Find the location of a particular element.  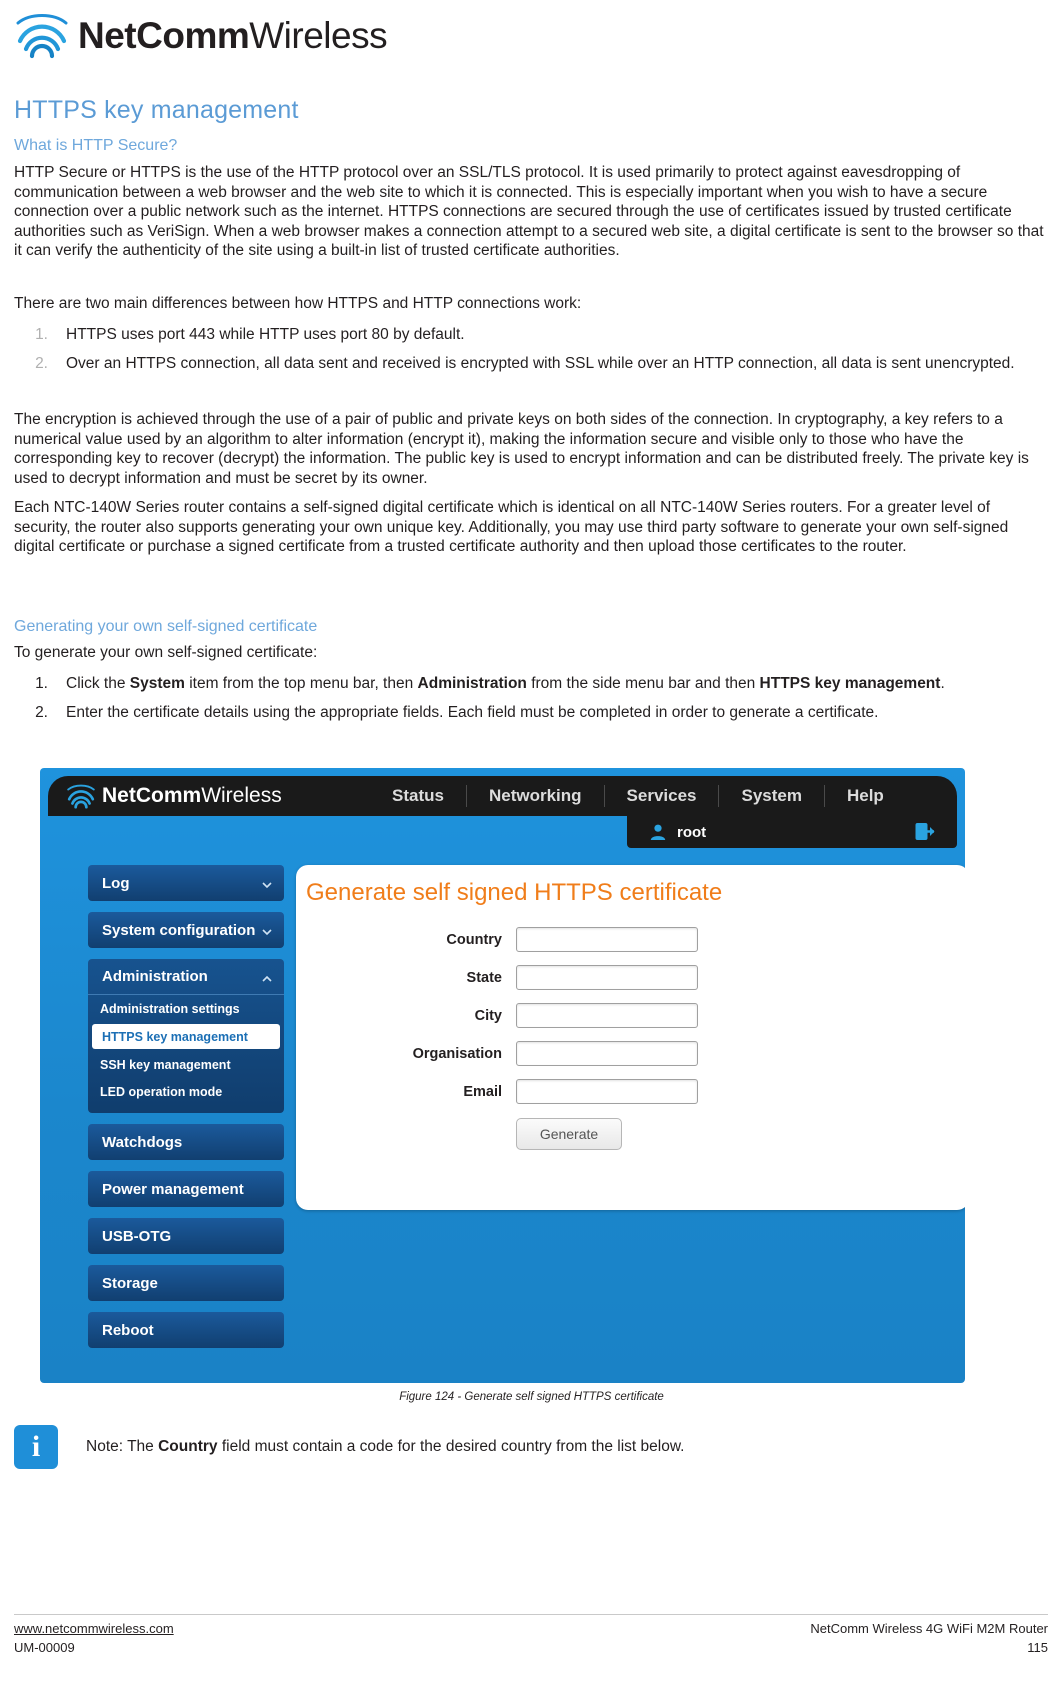

list-item-number: 2. is located at coordinates (41, 363).